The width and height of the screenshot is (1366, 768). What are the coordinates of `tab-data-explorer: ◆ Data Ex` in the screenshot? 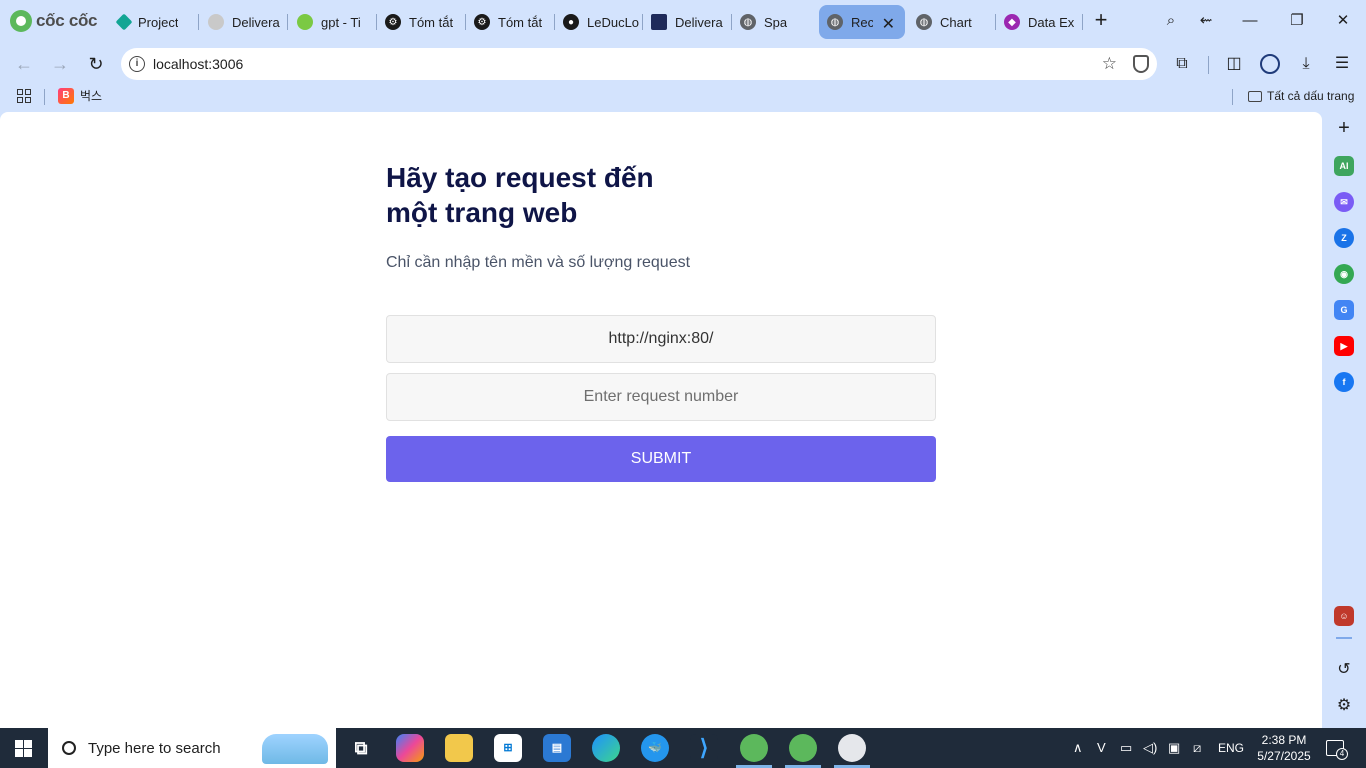 It's located at (1039, 22).